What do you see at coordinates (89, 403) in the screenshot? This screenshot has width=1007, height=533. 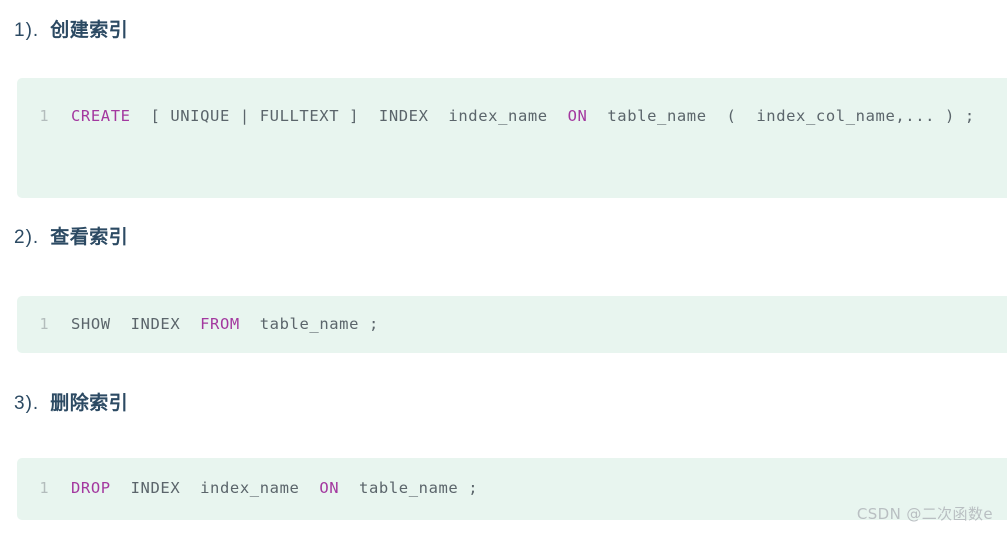 I see `section-title-3: 删除索引` at bounding box center [89, 403].